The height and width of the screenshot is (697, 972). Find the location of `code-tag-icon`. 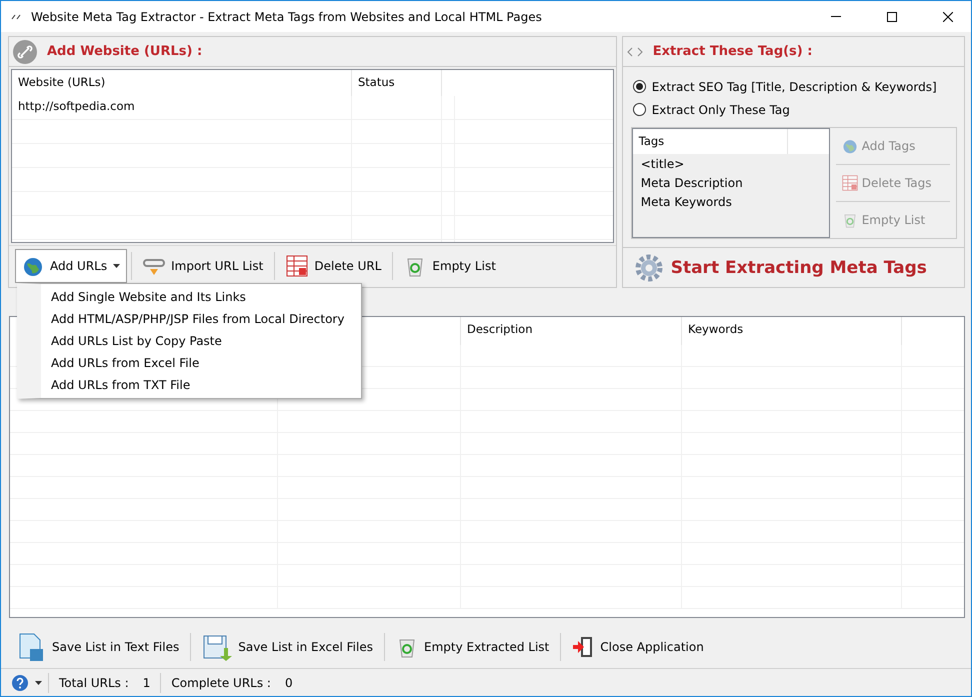

code-tag-icon is located at coordinates (634, 51).